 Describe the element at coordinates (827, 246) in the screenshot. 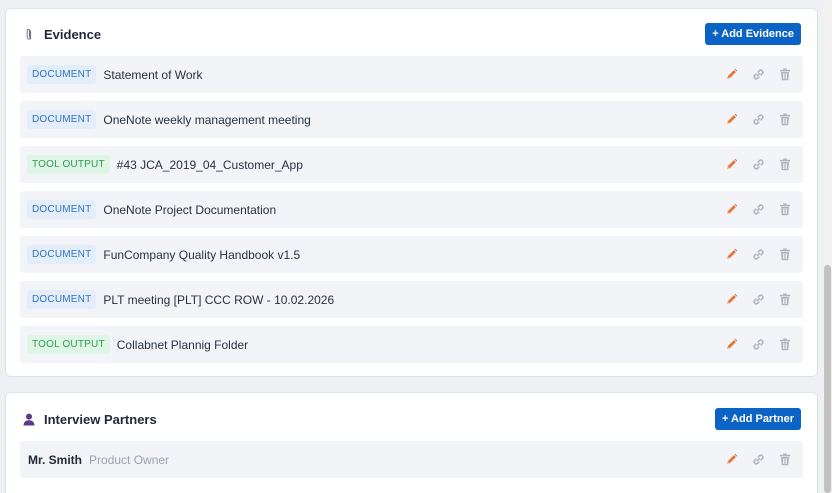

I see `scrollbar` at that location.